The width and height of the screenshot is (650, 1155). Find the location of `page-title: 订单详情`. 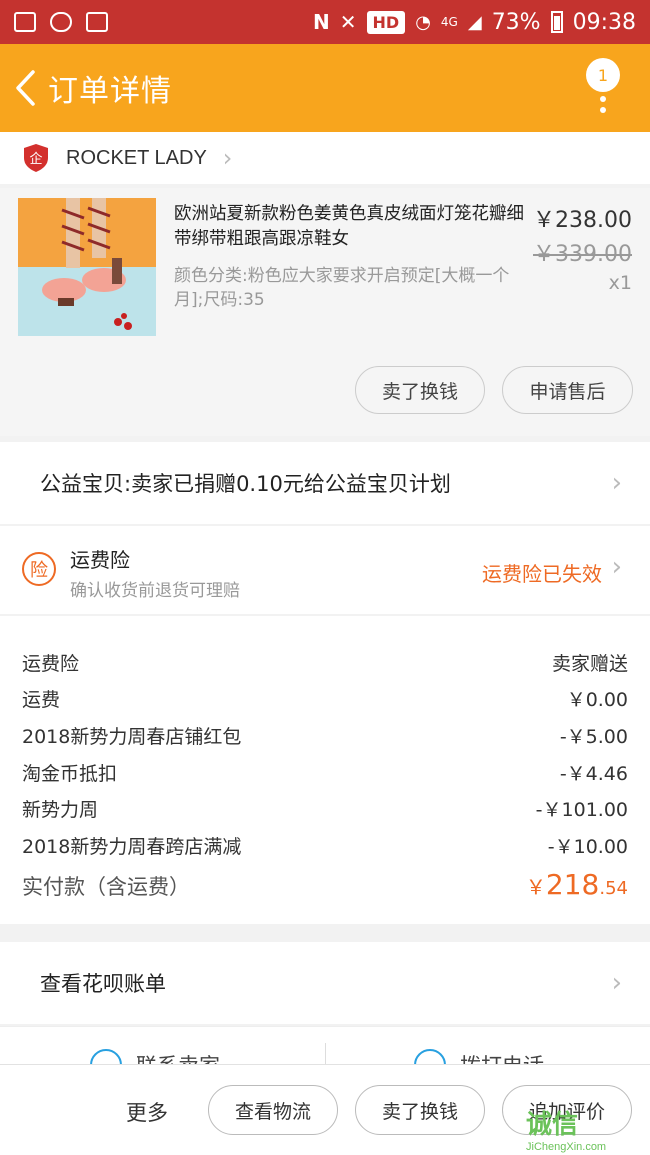

page-title: 订单详情 is located at coordinates (110, 91).